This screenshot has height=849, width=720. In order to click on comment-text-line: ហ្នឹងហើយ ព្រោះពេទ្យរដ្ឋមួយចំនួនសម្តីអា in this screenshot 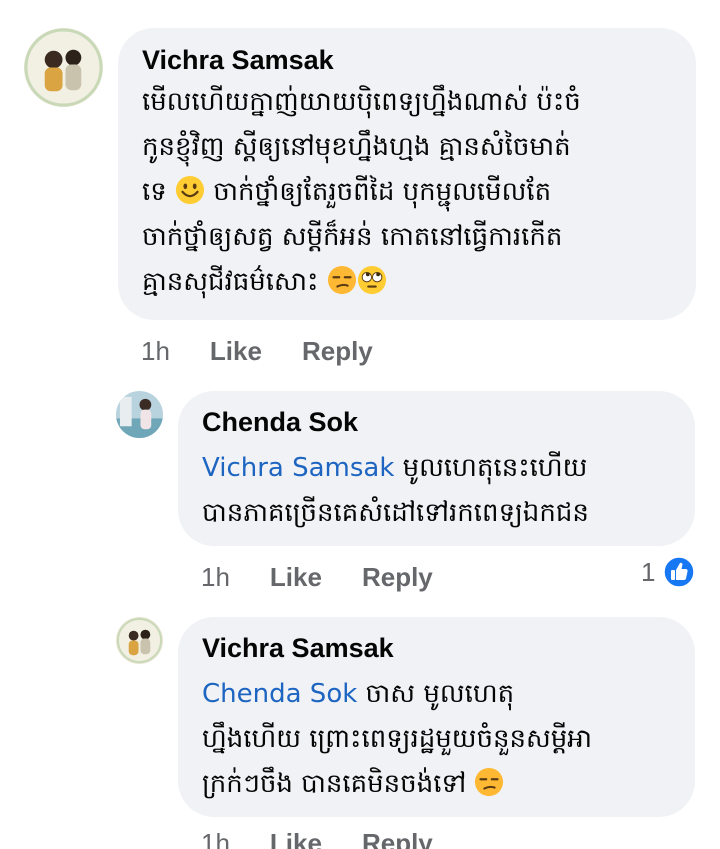, I will do `click(397, 739)`.